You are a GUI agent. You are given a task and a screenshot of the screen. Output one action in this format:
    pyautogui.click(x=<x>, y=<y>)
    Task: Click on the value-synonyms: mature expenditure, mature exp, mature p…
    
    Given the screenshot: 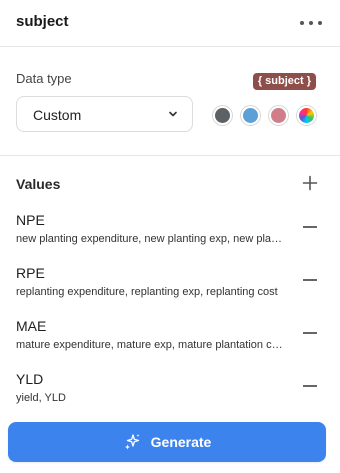 What is the action you would take?
    pyautogui.click(x=150, y=345)
    